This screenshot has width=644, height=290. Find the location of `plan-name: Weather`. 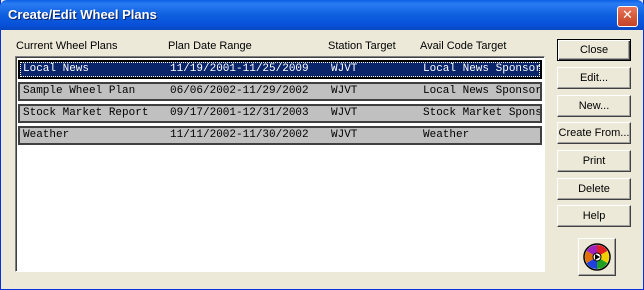

plan-name: Weather is located at coordinates (46, 135).